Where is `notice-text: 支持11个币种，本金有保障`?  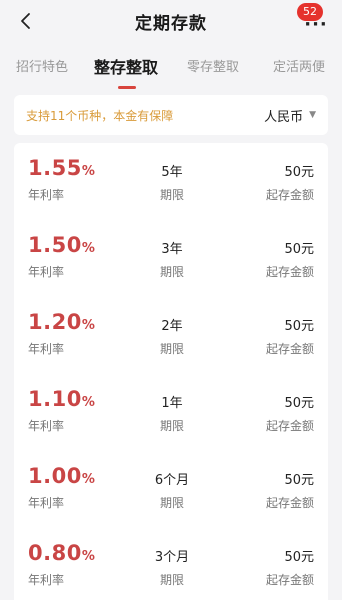 notice-text: 支持11个币种，本金有保障 is located at coordinates (100, 115).